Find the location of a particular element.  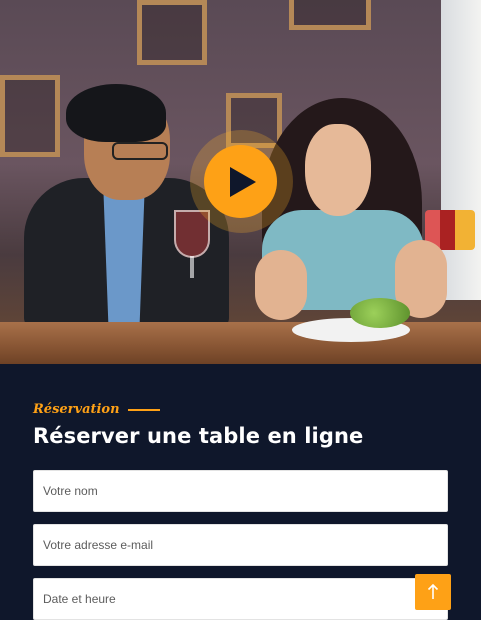

arrow-up-icon is located at coordinates (433, 591).